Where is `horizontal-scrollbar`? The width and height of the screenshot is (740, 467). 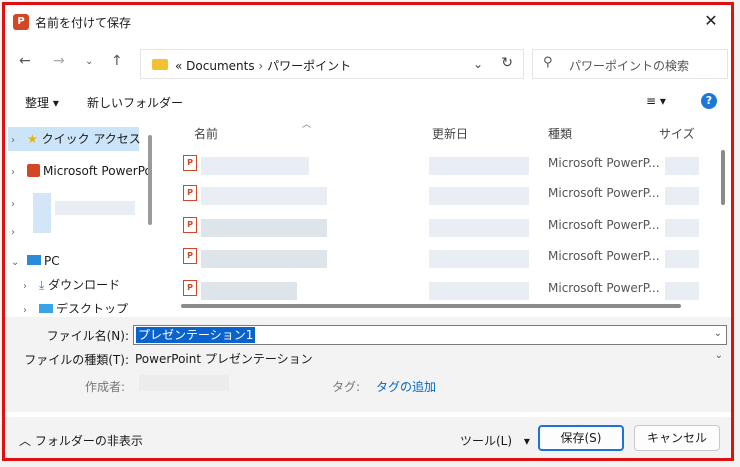 horizontal-scrollbar is located at coordinates (431, 306).